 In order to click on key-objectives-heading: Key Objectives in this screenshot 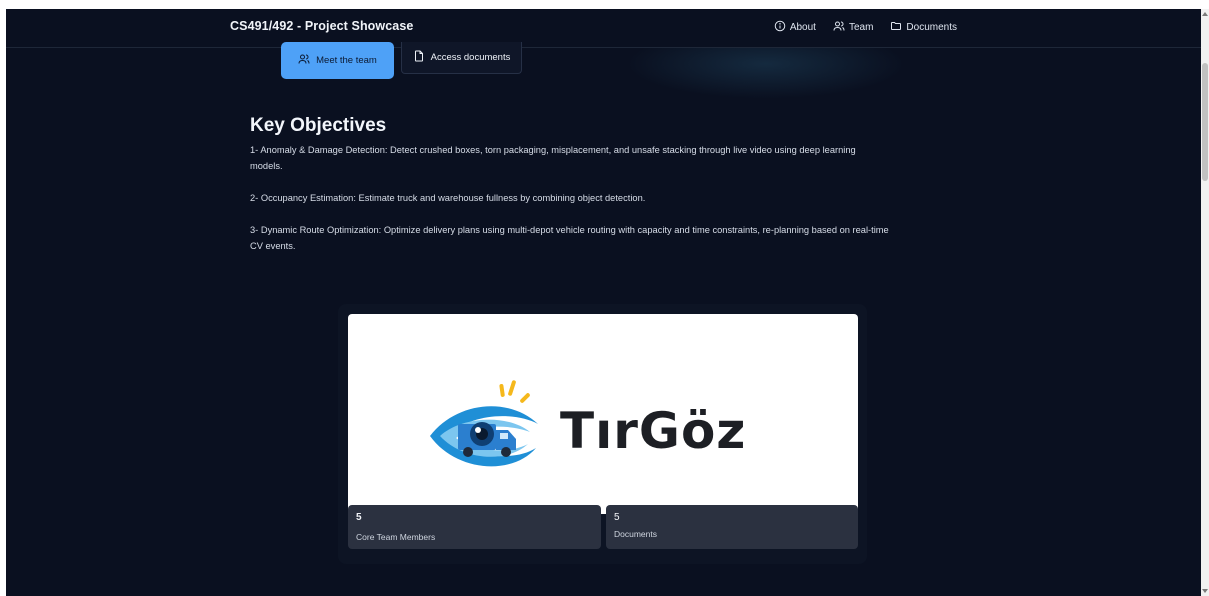, I will do `click(318, 125)`.